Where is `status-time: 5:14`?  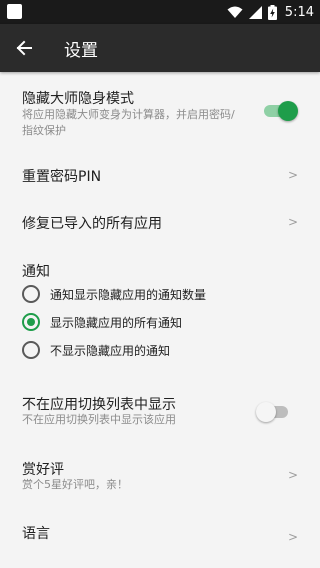
status-time: 5:14 is located at coordinates (299, 12).